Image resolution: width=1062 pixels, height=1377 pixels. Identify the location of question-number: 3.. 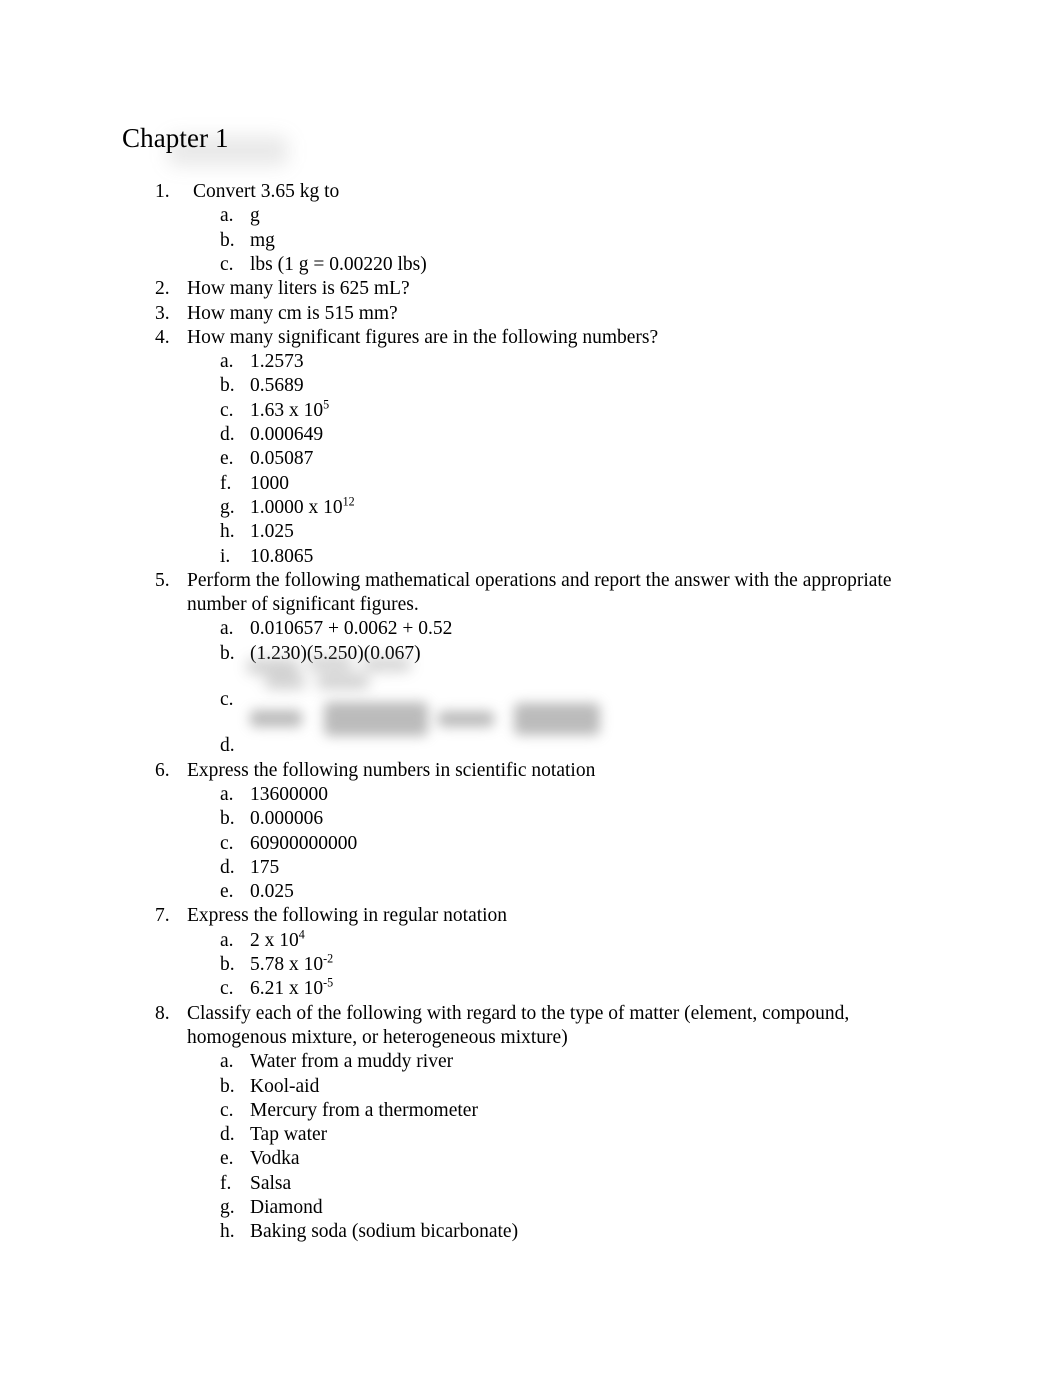
(162, 313).